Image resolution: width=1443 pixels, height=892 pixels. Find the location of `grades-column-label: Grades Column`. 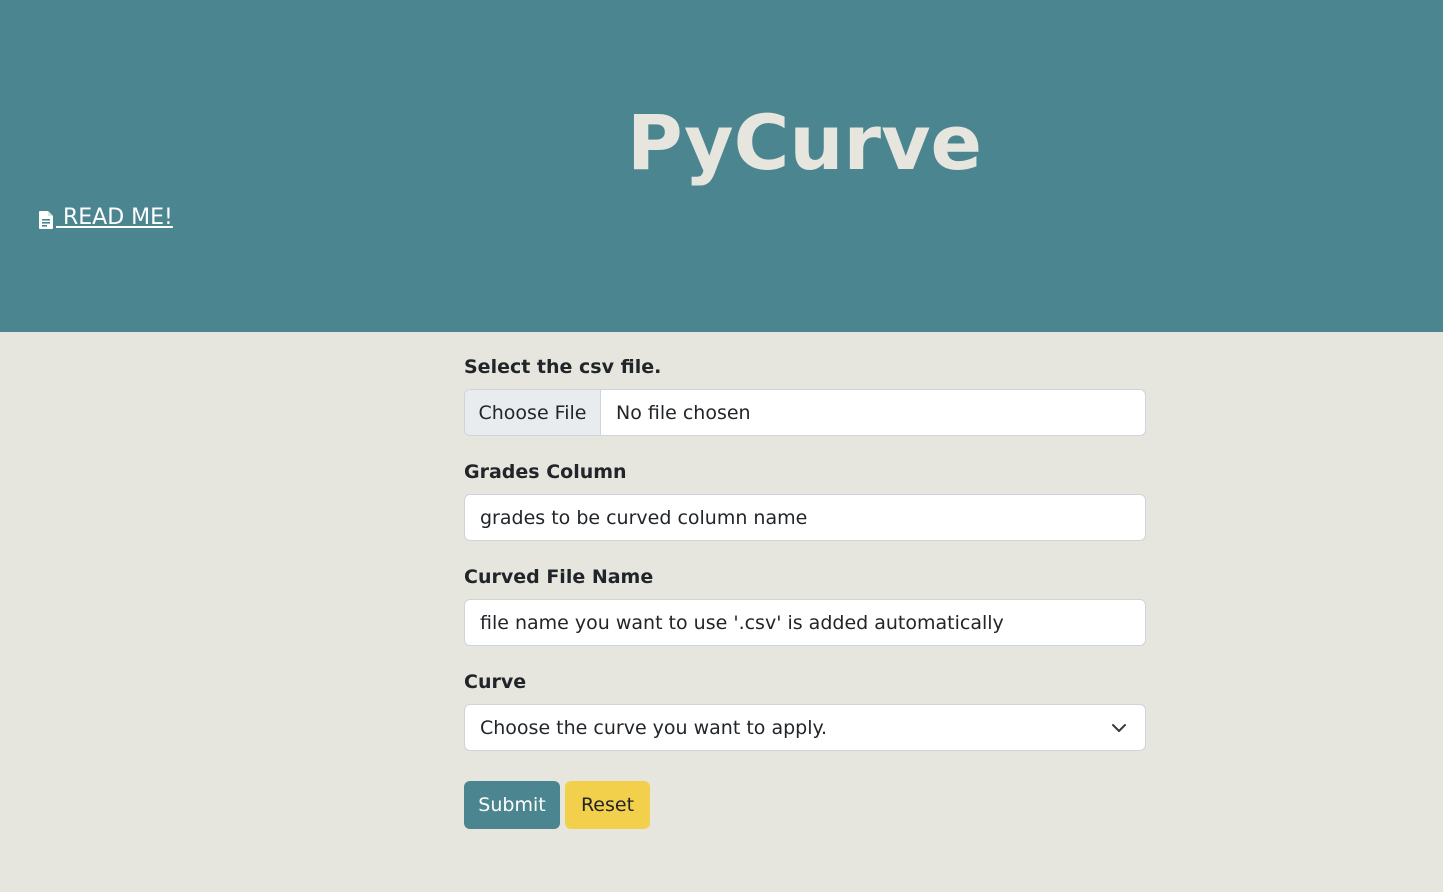

grades-column-label: Grades Column is located at coordinates (545, 472).